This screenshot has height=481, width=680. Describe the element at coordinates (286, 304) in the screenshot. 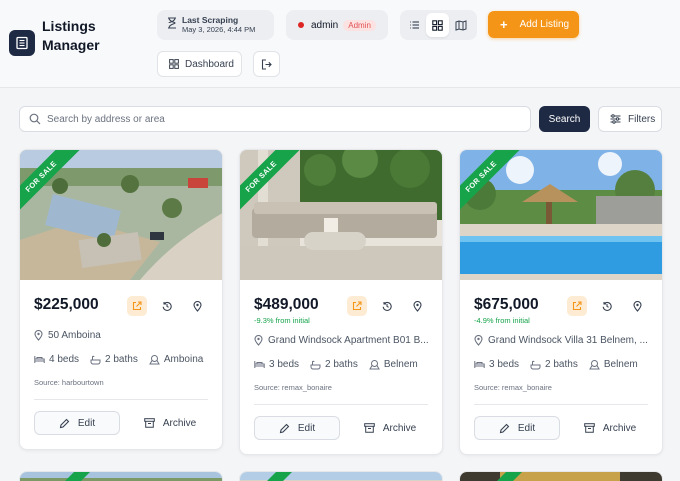

I see `listing-price: $489,000` at that location.